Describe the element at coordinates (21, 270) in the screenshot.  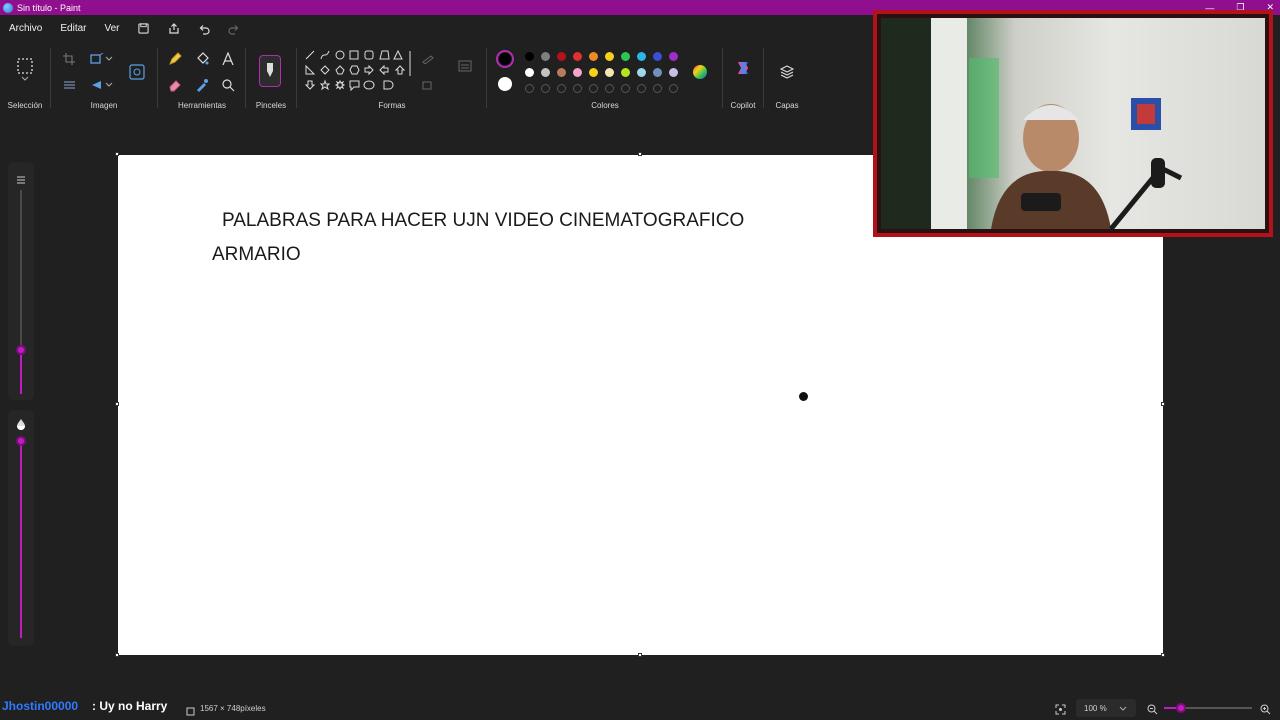
I see `slider-track` at that location.